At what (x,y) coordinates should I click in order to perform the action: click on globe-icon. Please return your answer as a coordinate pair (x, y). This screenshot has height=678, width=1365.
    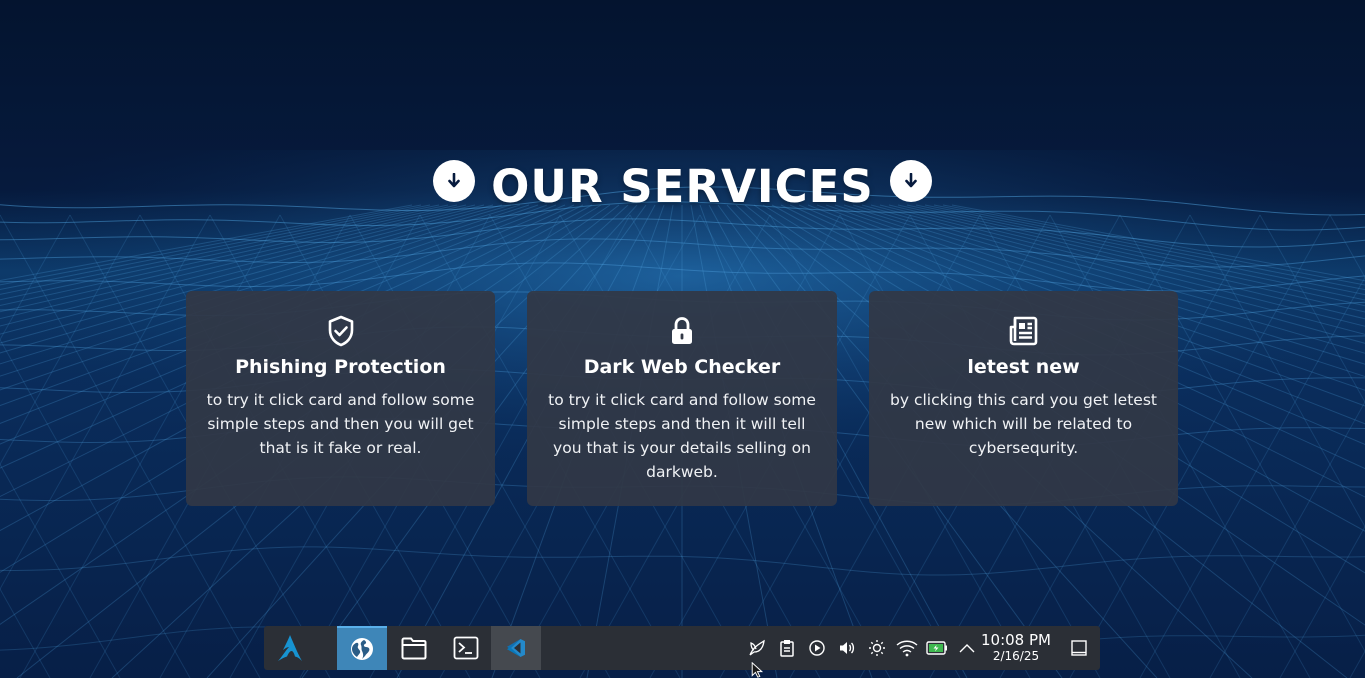
    Looking at the image, I should click on (362, 649).